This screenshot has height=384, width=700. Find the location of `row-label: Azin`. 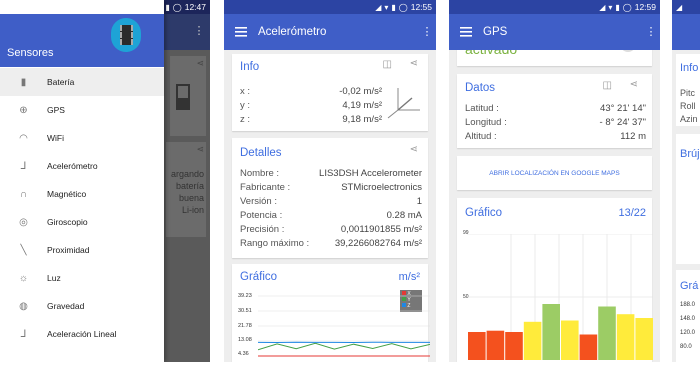

row-label: Azin is located at coordinates (689, 119).